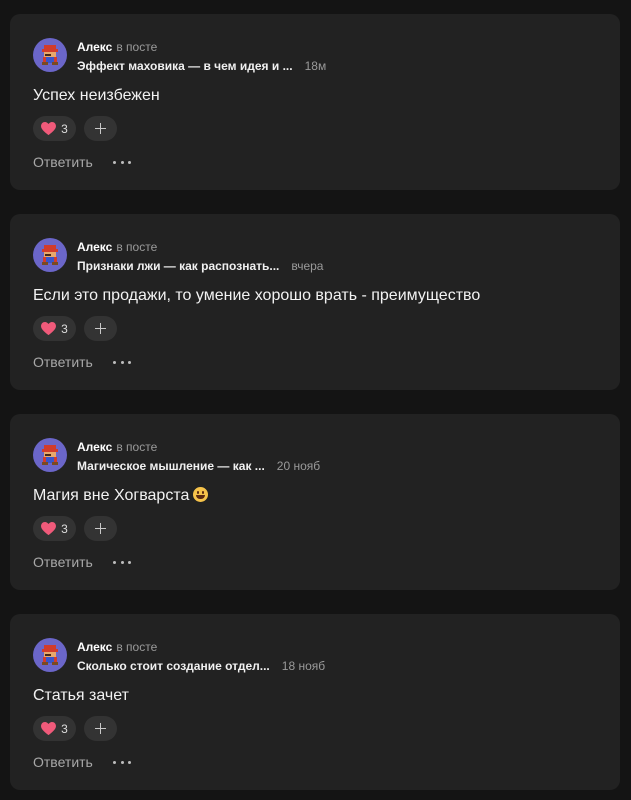 The height and width of the screenshot is (800, 631). I want to click on post-reference: Магическое мышление — как ... 20 нояб, so click(198, 466).